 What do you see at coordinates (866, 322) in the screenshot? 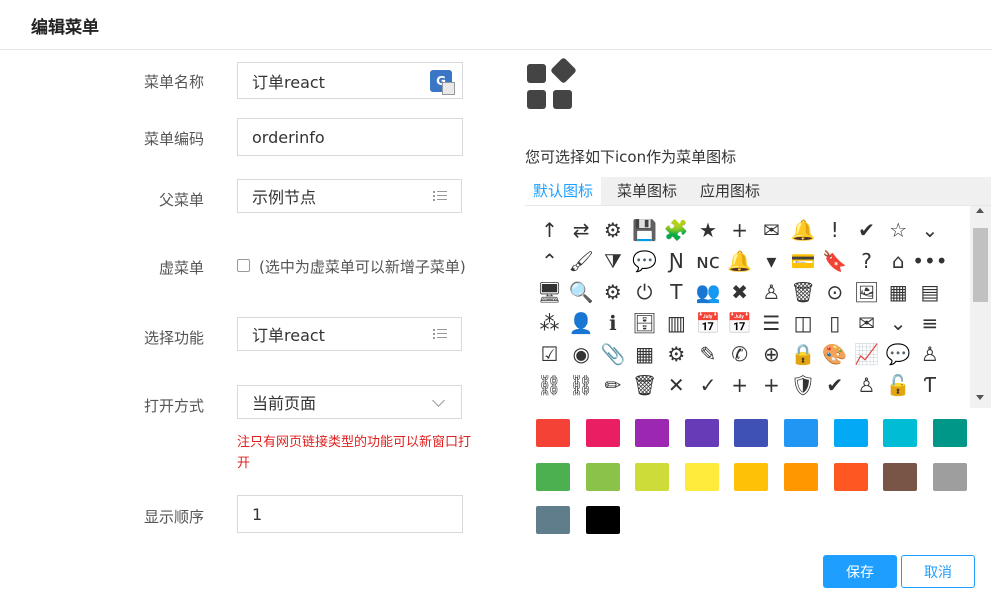
I see `icon-option: ✉` at bounding box center [866, 322].